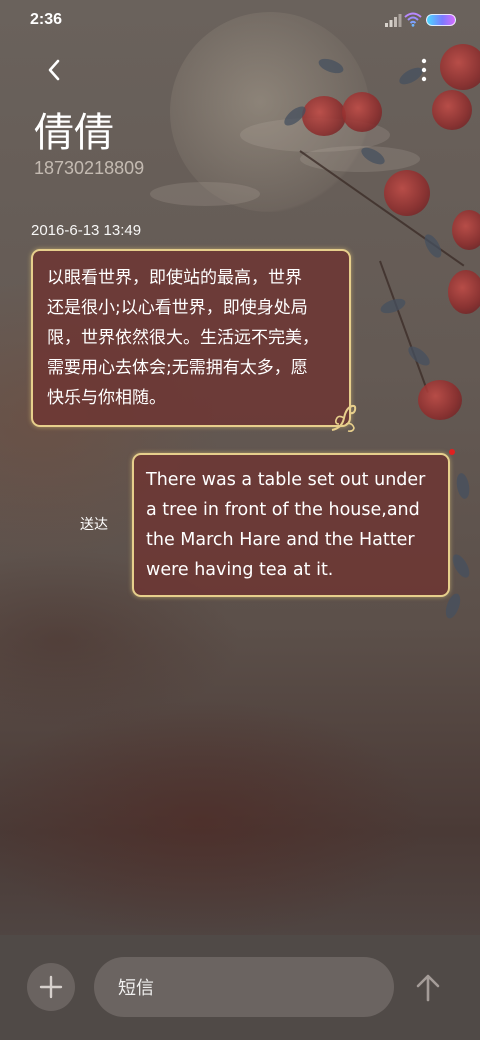 The image size is (480, 1040). I want to click on branch-decoration, so click(404, 326).